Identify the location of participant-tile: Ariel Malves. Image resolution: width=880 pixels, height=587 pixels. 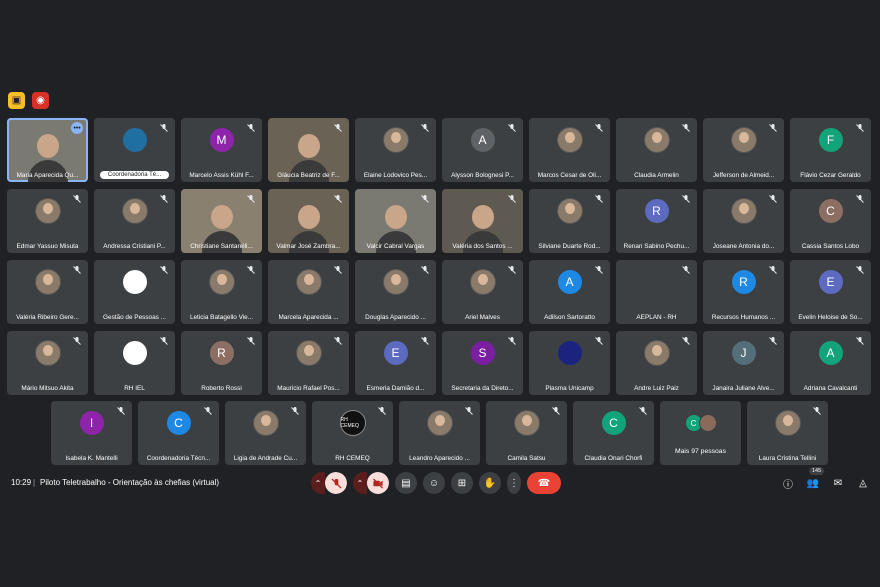
(482, 292).